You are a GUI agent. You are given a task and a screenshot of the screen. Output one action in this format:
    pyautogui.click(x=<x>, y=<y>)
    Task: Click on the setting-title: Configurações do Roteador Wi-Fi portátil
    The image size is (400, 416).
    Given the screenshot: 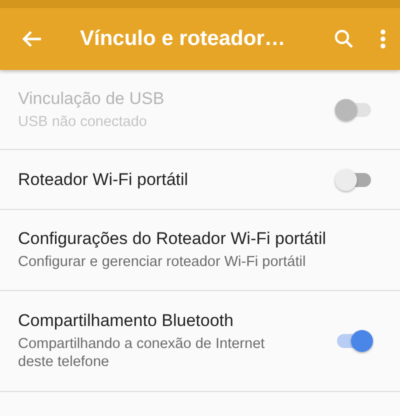 What is the action you would take?
    pyautogui.click(x=173, y=239)
    